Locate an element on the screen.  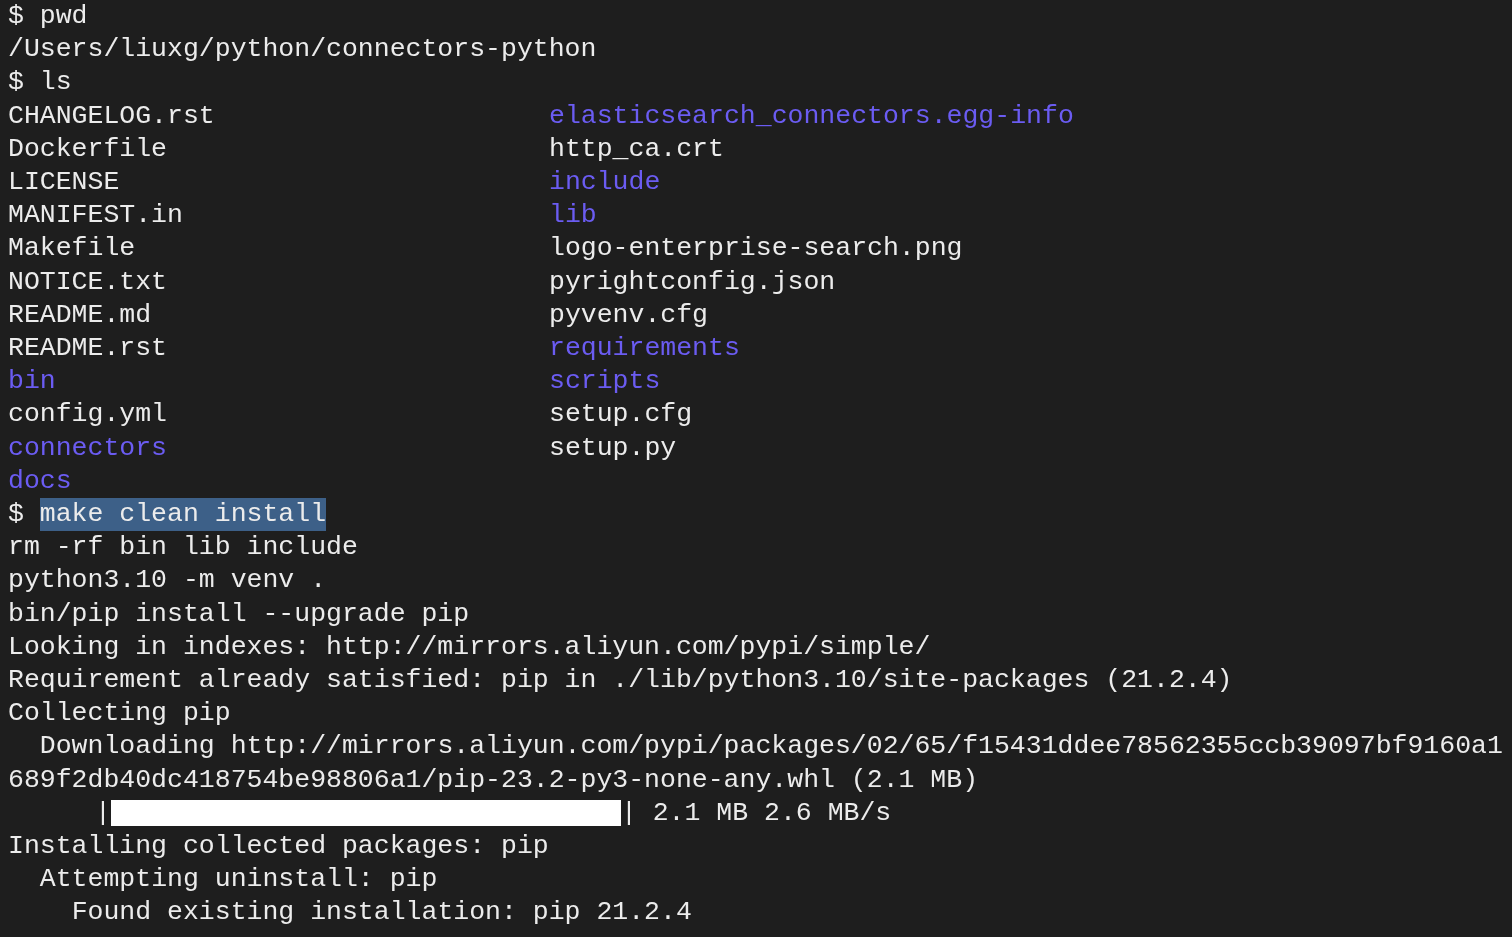
directory-name: elasticsearch_connectors.egg-info is located at coordinates (811, 115).